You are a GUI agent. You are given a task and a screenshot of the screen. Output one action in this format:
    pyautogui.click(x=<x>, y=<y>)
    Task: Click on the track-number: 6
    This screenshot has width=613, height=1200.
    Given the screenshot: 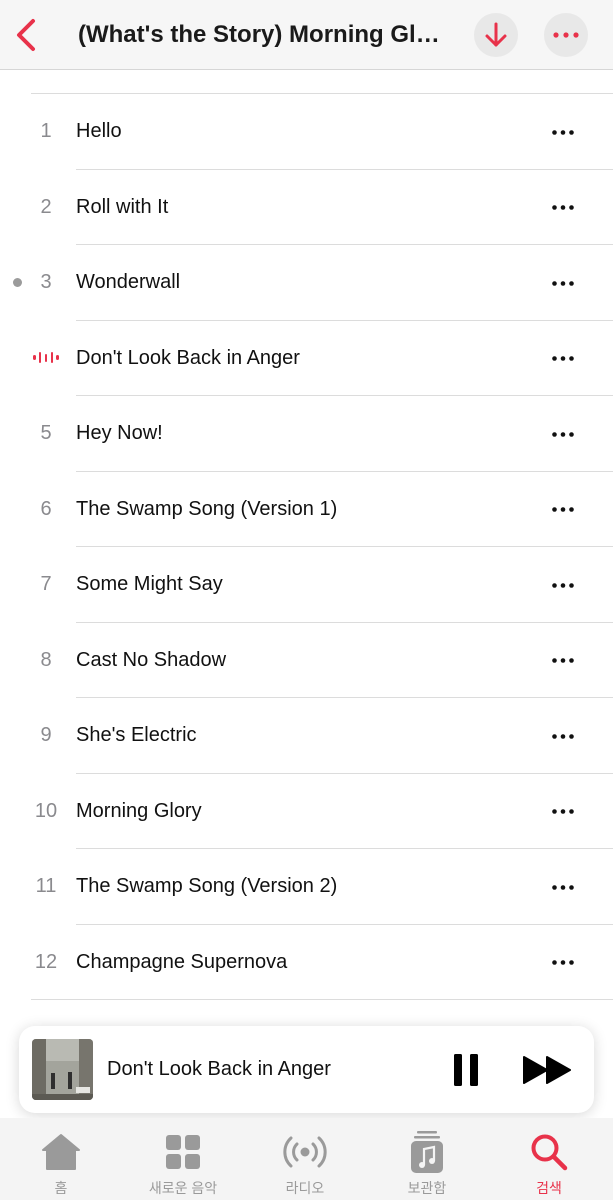 What is the action you would take?
    pyautogui.click(x=46, y=508)
    